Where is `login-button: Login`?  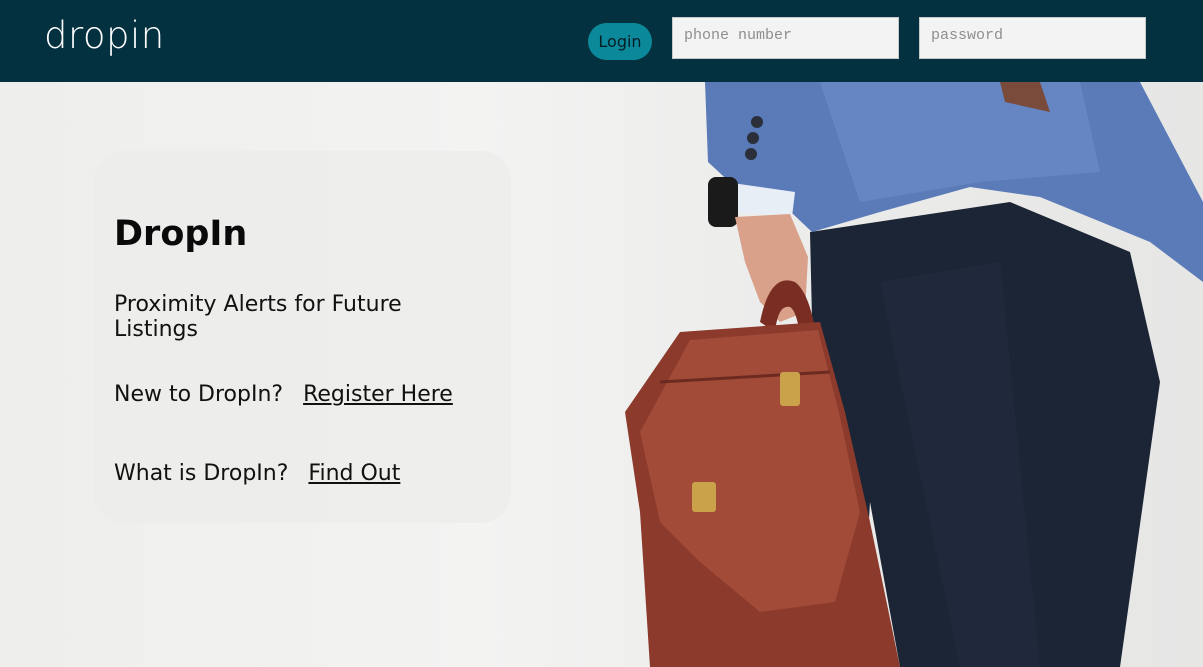
login-button: Login is located at coordinates (620, 41).